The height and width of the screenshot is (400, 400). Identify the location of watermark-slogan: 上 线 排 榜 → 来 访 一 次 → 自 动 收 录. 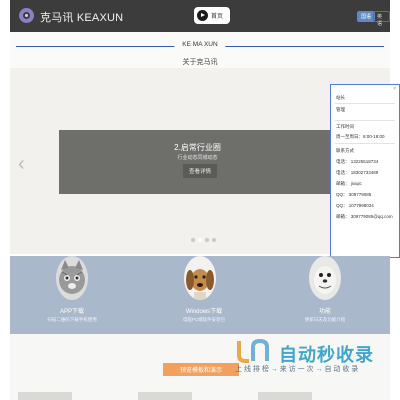
(297, 369).